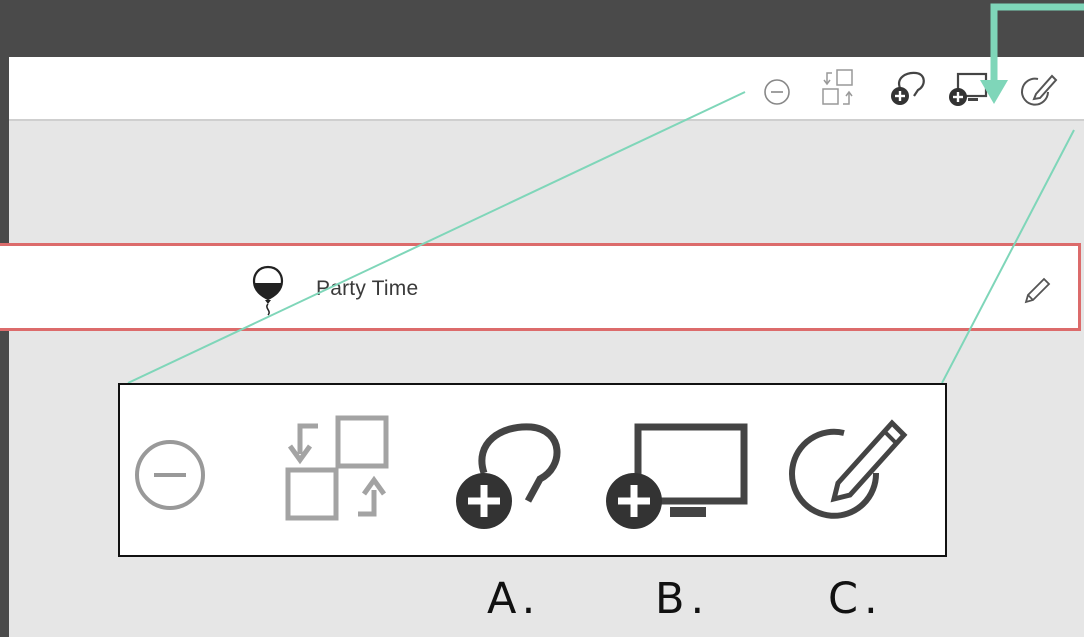 The width and height of the screenshot is (1084, 637). Describe the element at coordinates (338, 470) in the screenshot. I see `zoom-swap-layout-icon` at that location.